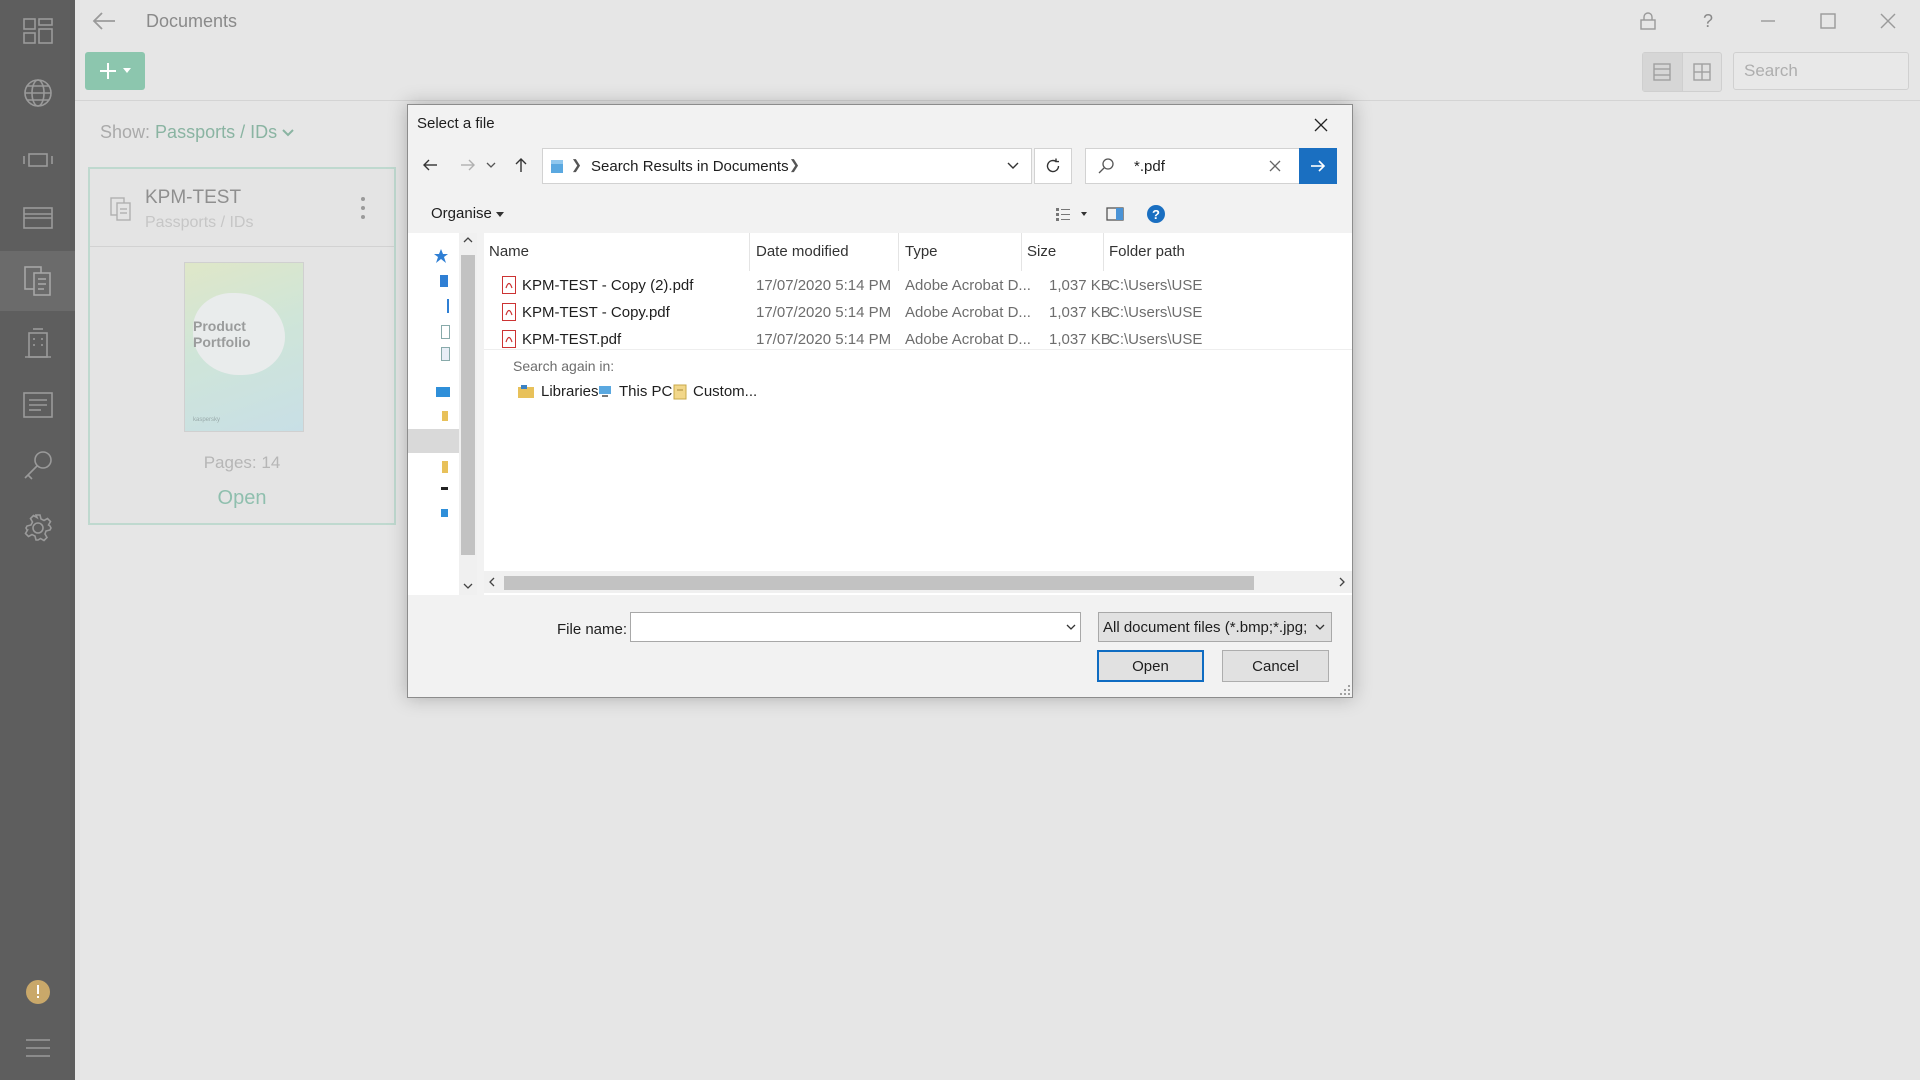  What do you see at coordinates (468, 165) in the screenshot?
I see `nav-forward-icon` at bounding box center [468, 165].